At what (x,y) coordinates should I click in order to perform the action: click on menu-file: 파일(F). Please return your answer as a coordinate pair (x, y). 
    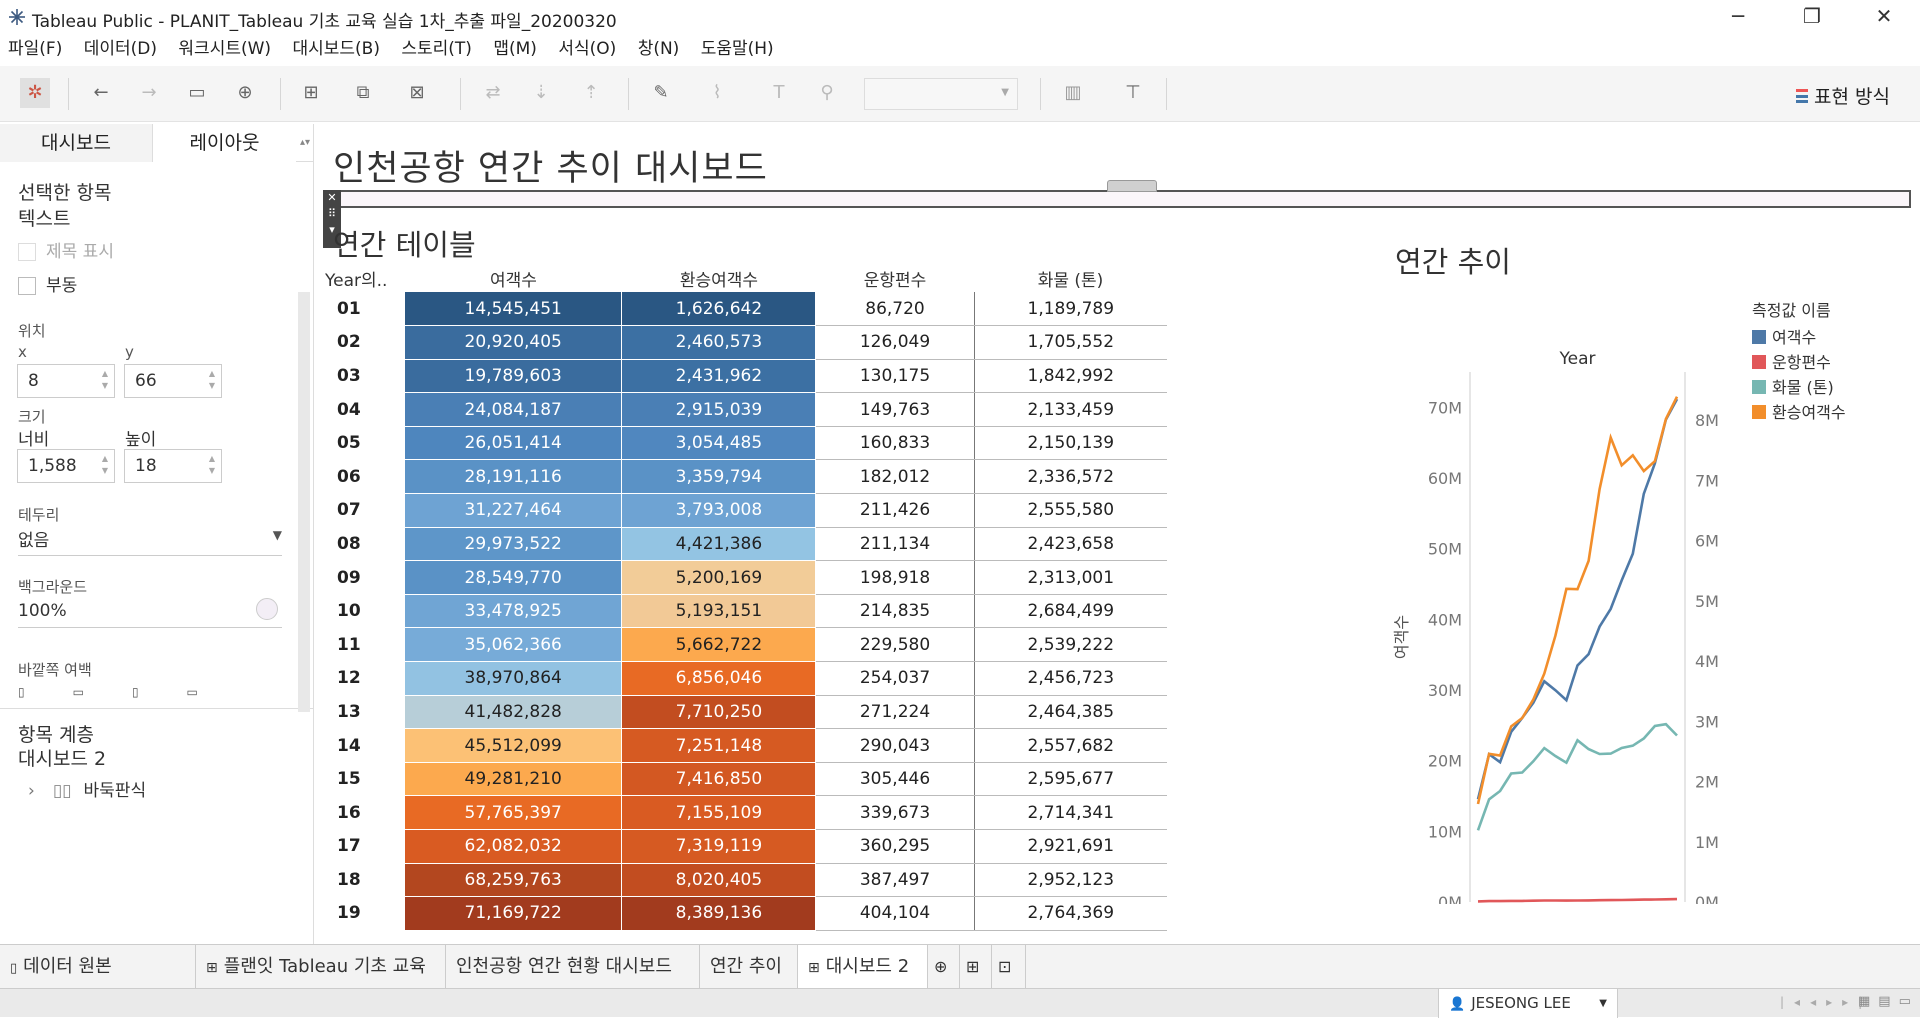
    Looking at the image, I should click on (35, 49).